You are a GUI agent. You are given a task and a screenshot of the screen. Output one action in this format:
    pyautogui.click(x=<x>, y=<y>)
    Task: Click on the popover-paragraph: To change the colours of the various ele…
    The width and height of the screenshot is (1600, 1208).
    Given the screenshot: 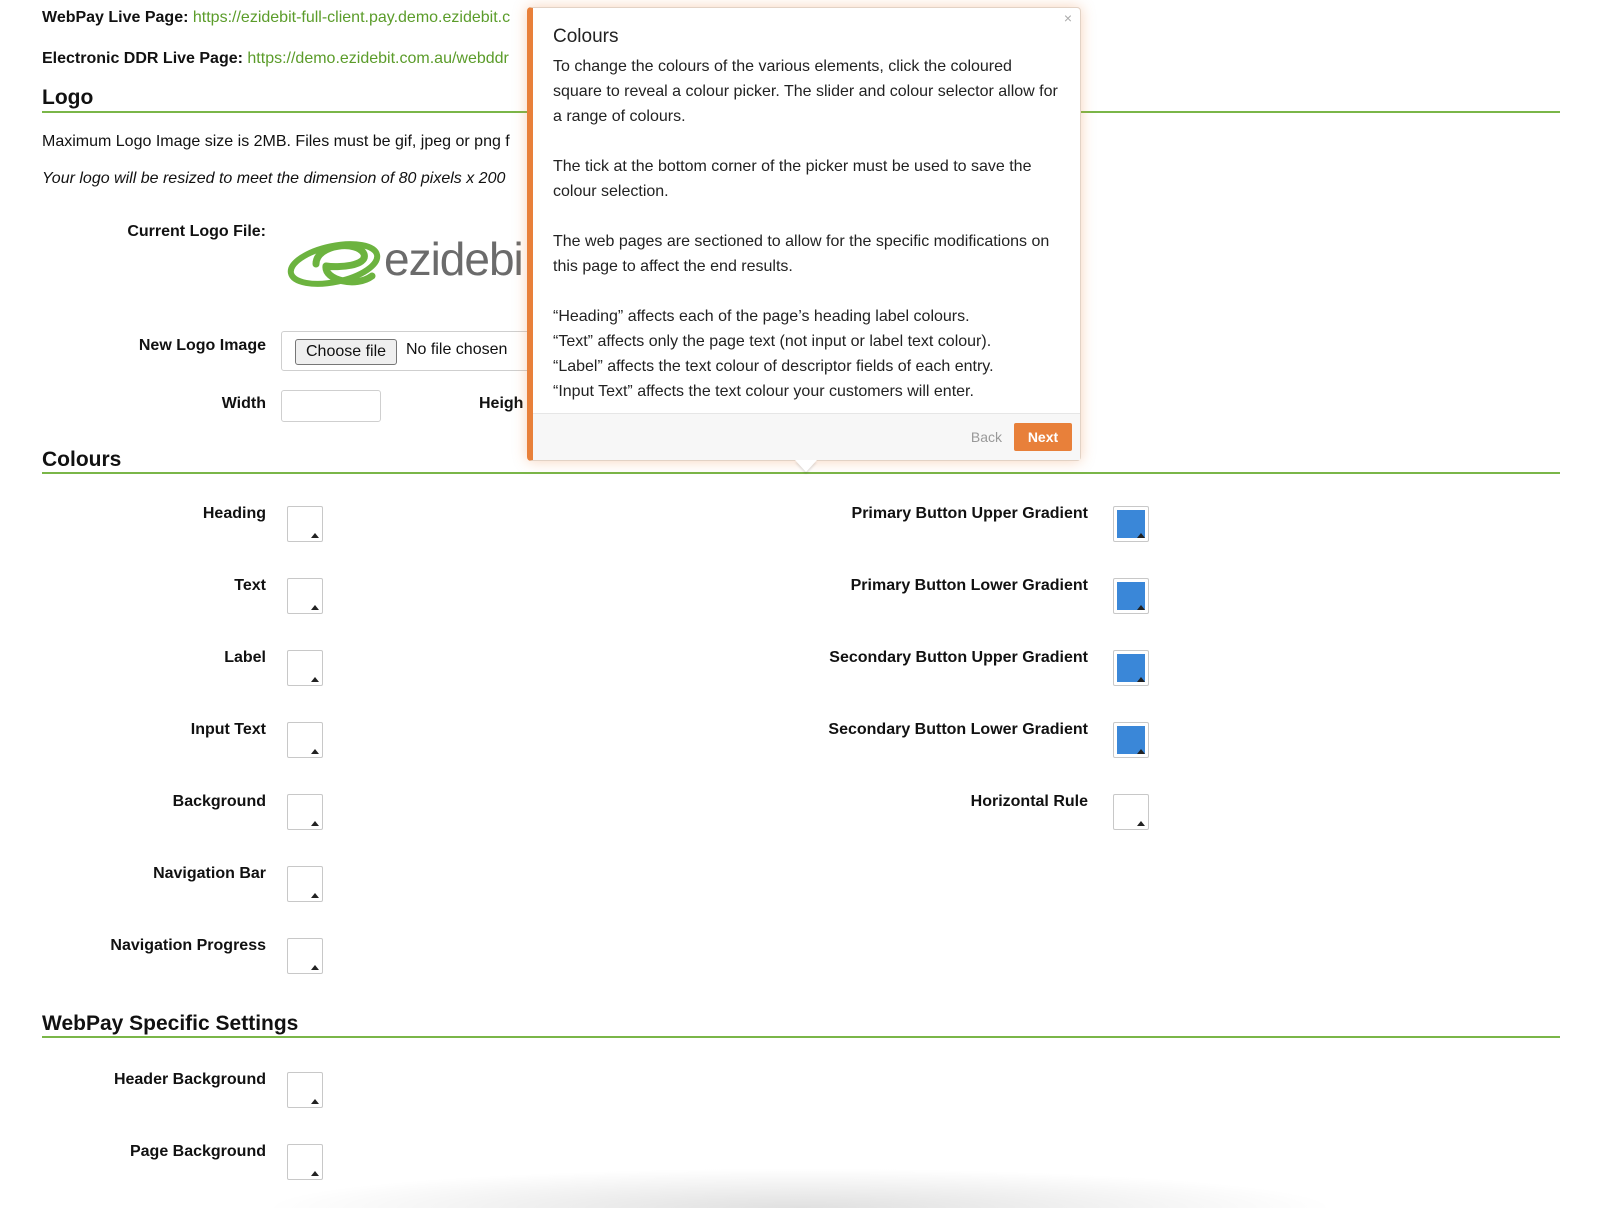 What is the action you would take?
    pyautogui.click(x=805, y=91)
    